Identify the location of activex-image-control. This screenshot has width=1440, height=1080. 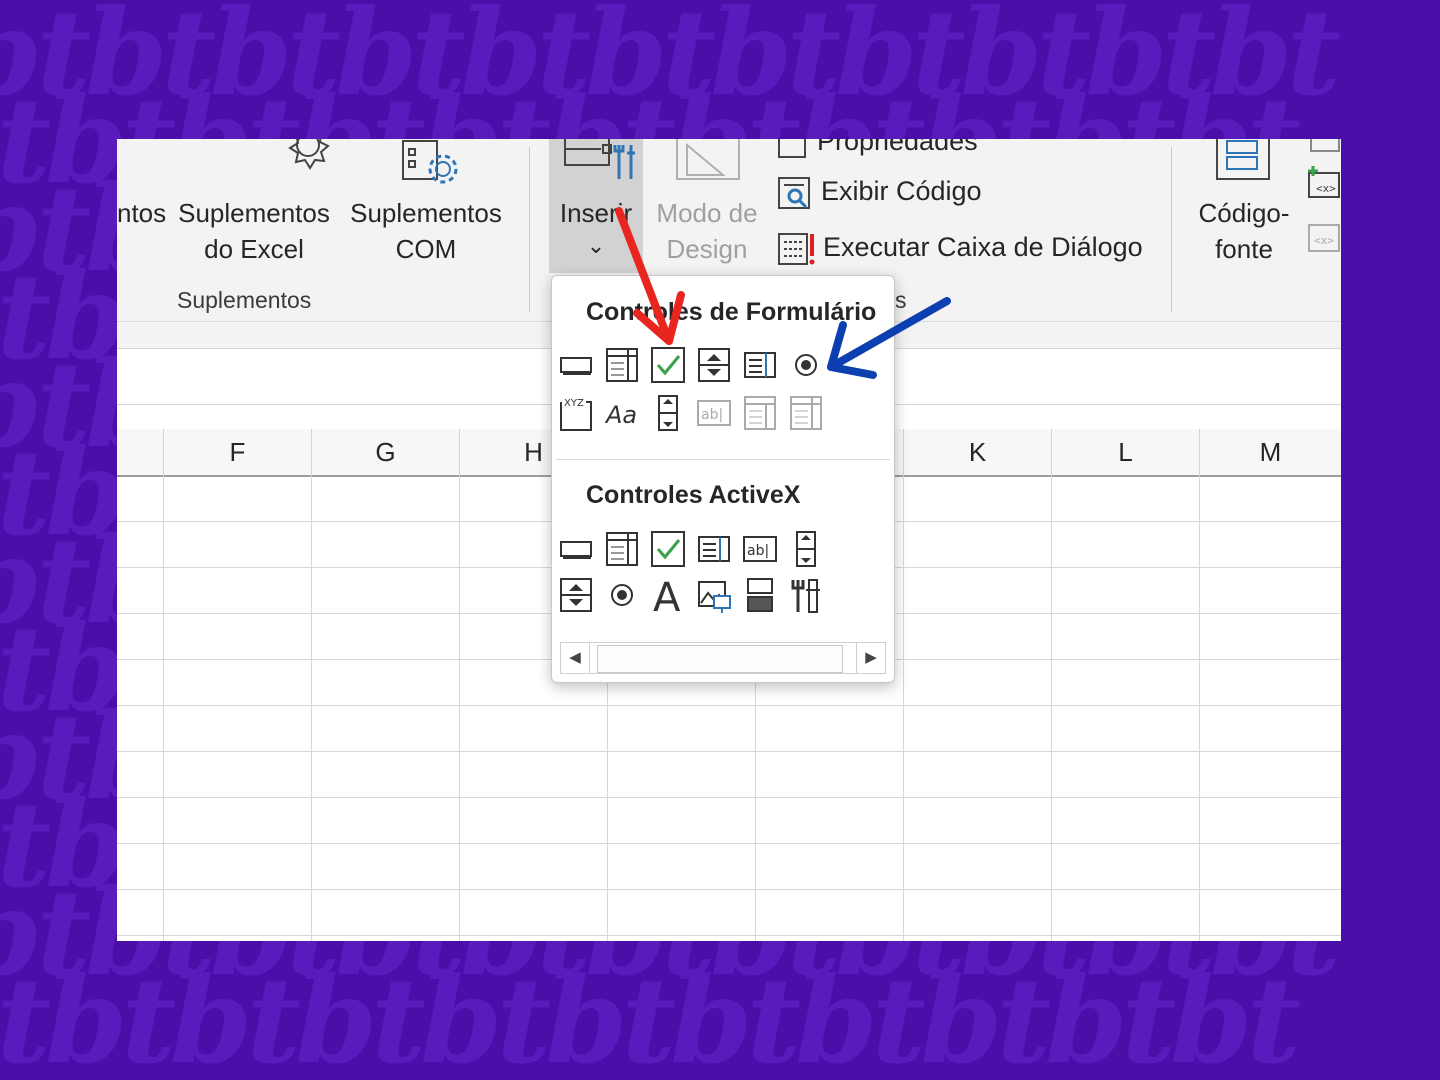
(714, 595).